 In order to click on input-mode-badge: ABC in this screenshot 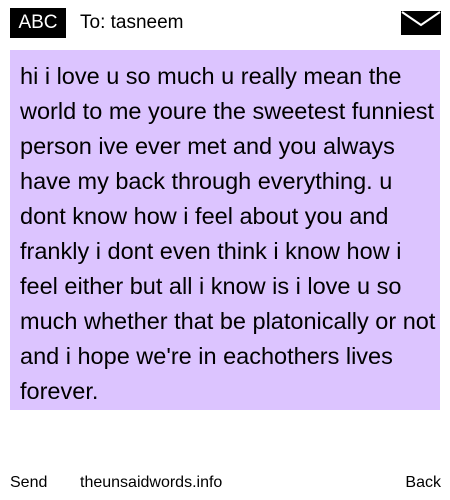, I will do `click(38, 23)`.